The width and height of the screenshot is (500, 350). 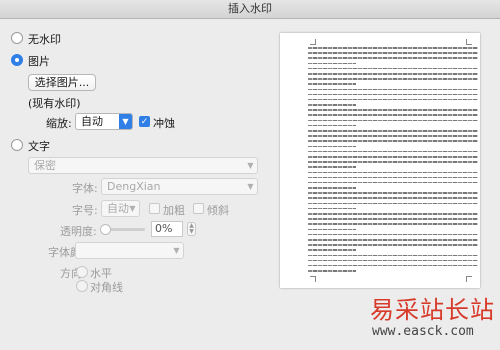 What do you see at coordinates (164, 123) in the screenshot?
I see `washout-label: 冲蚀` at bounding box center [164, 123].